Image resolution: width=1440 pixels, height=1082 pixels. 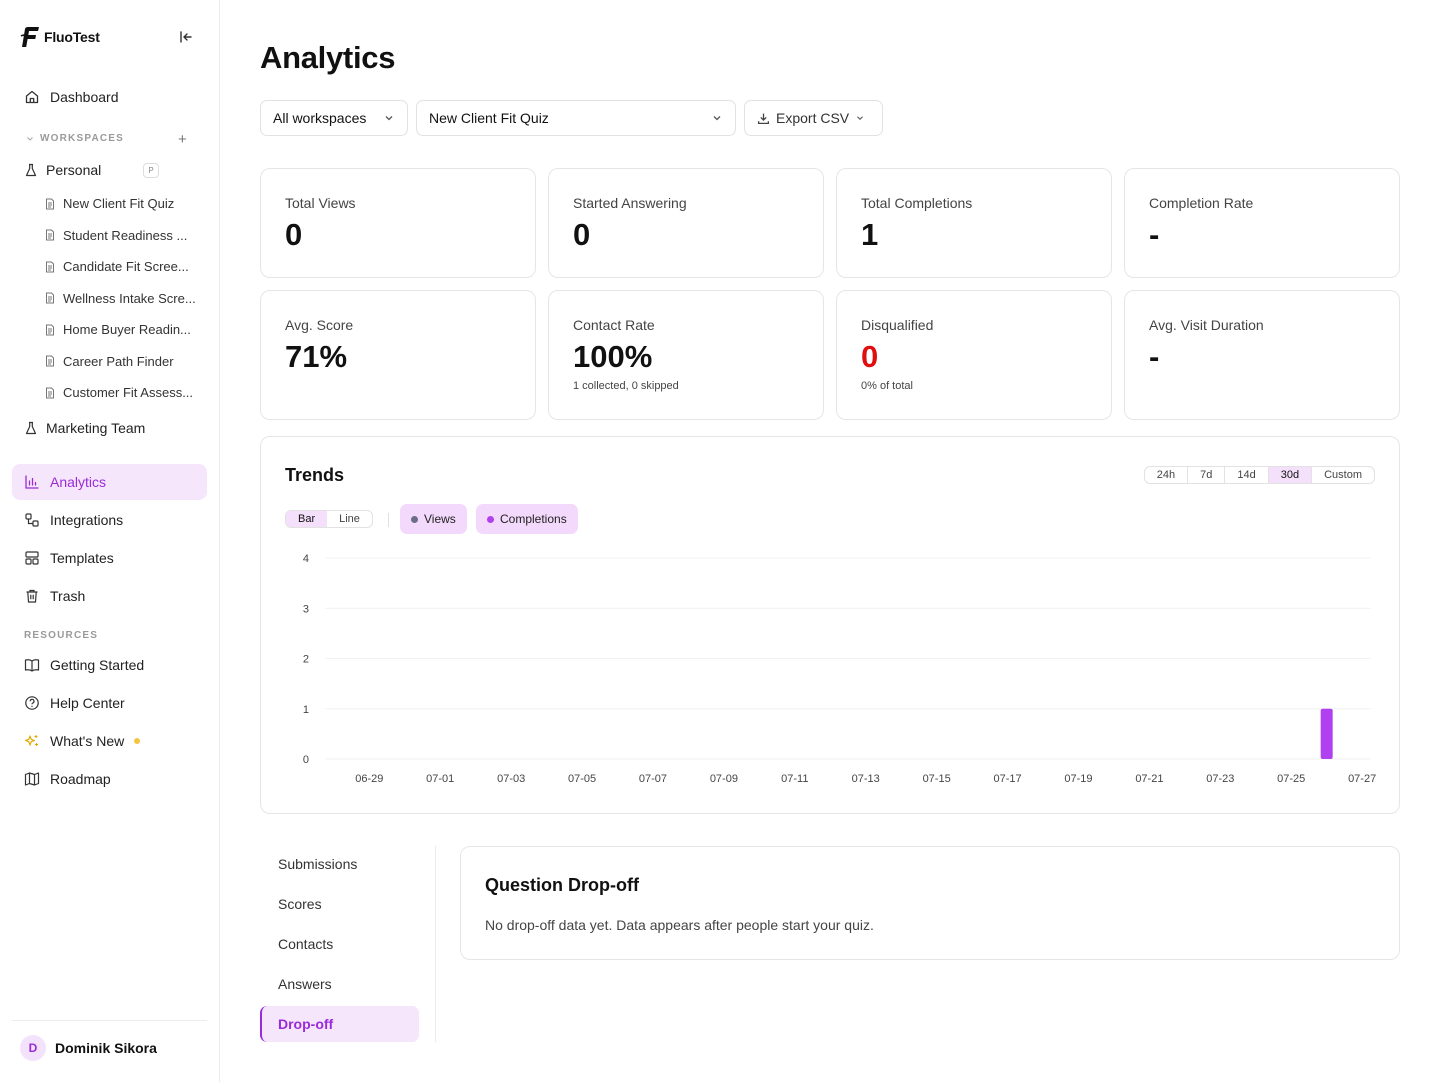 What do you see at coordinates (339, 984) in the screenshot?
I see `tab-answers: Answers` at bounding box center [339, 984].